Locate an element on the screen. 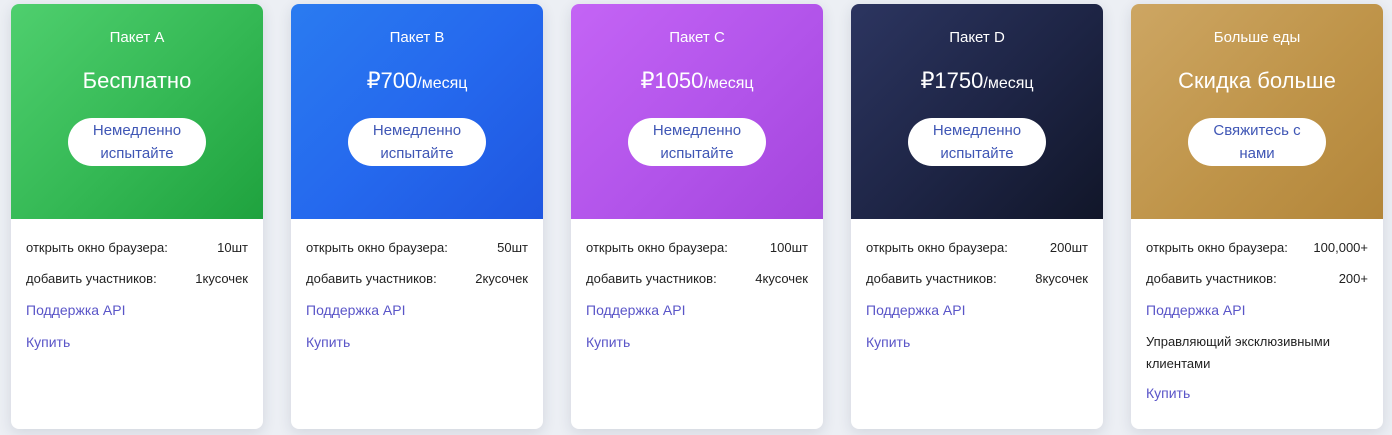 The image size is (1392, 435). plan-price: Скидка больше is located at coordinates (1257, 81).